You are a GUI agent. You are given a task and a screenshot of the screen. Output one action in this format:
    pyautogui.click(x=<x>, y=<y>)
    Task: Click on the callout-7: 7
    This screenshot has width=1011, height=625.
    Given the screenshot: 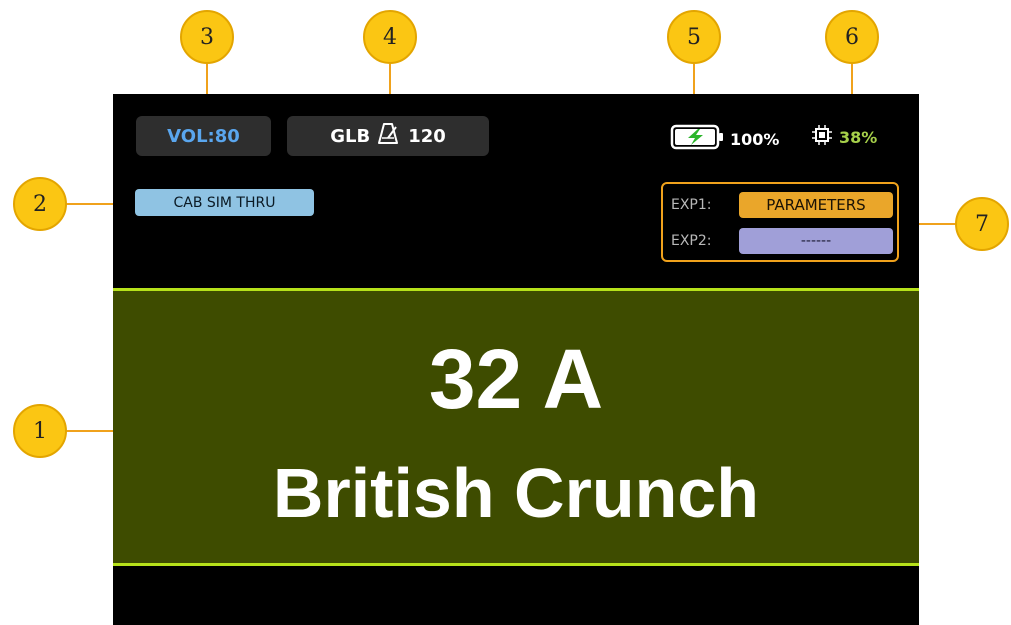 What is the action you would take?
    pyautogui.click(x=982, y=224)
    